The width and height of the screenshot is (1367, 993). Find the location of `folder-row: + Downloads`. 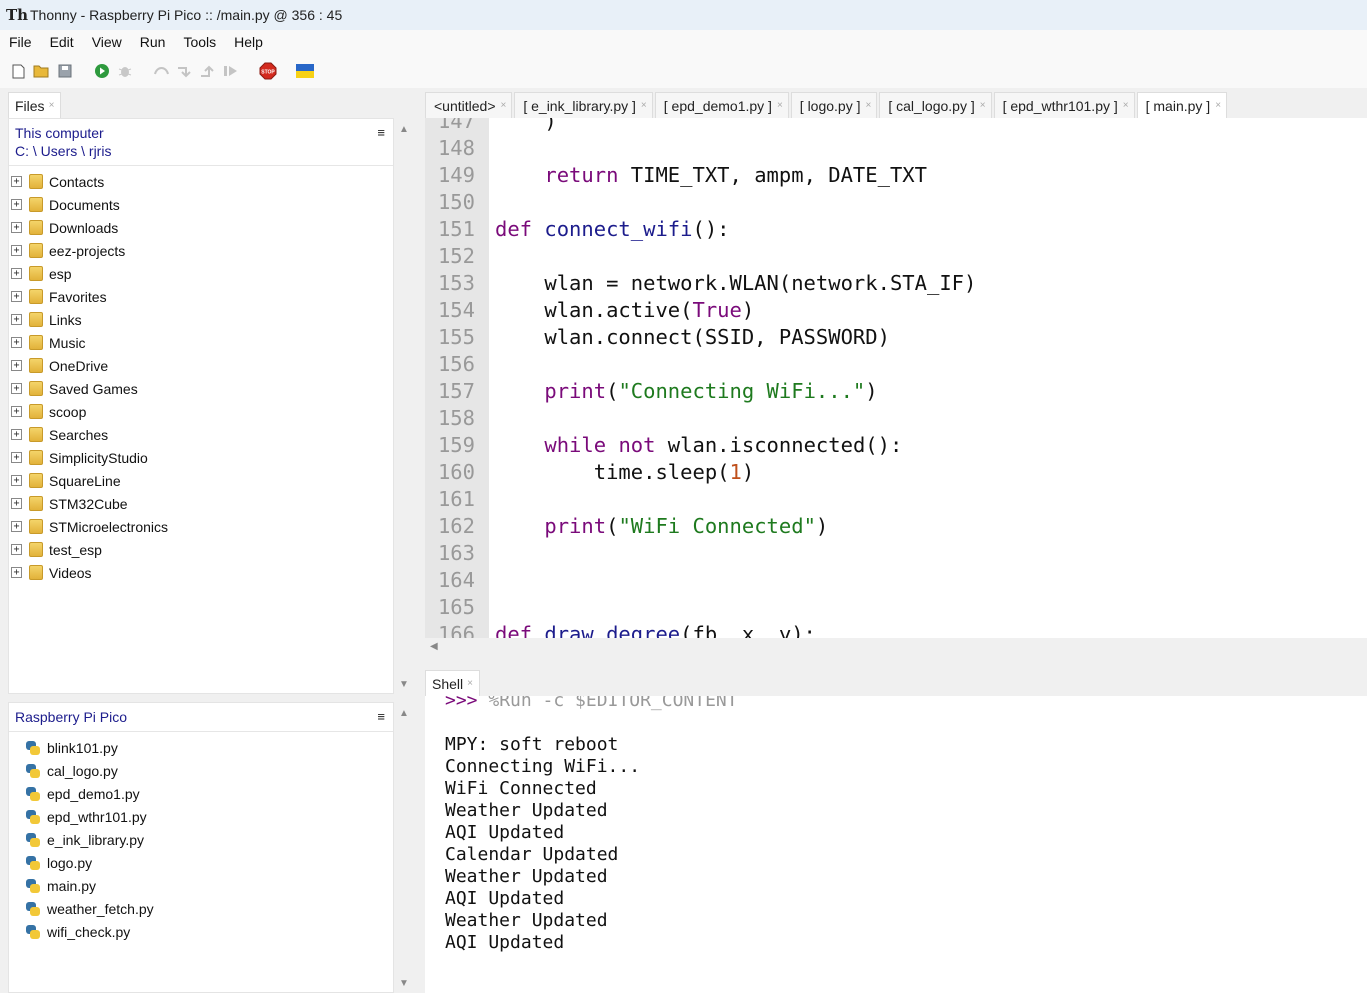

folder-row: + Downloads is located at coordinates (201, 227).